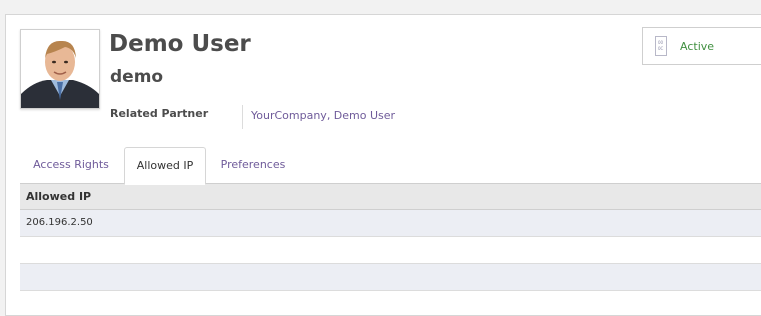  Describe the element at coordinates (390, 223) in the screenshot. I see `table-row: 206.196.2.50` at that location.